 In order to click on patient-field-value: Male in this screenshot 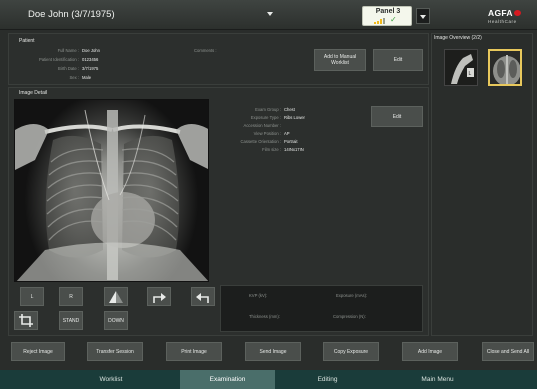, I will do `click(87, 77)`.